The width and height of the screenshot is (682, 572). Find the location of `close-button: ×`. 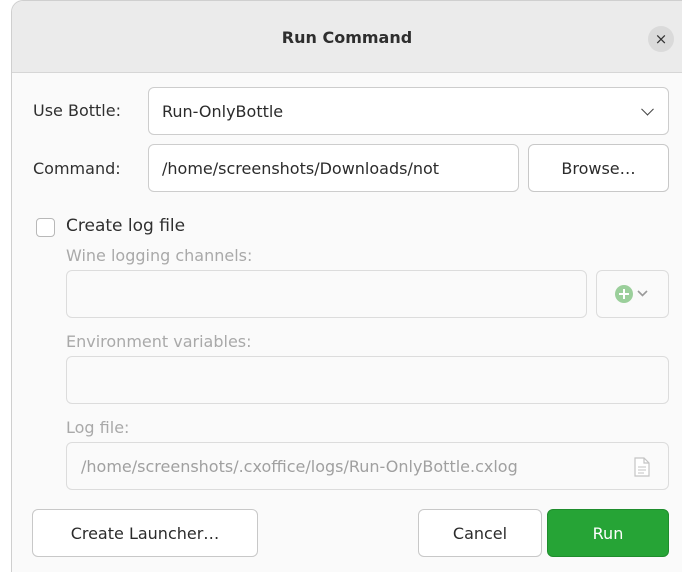

close-button: × is located at coordinates (661, 39).